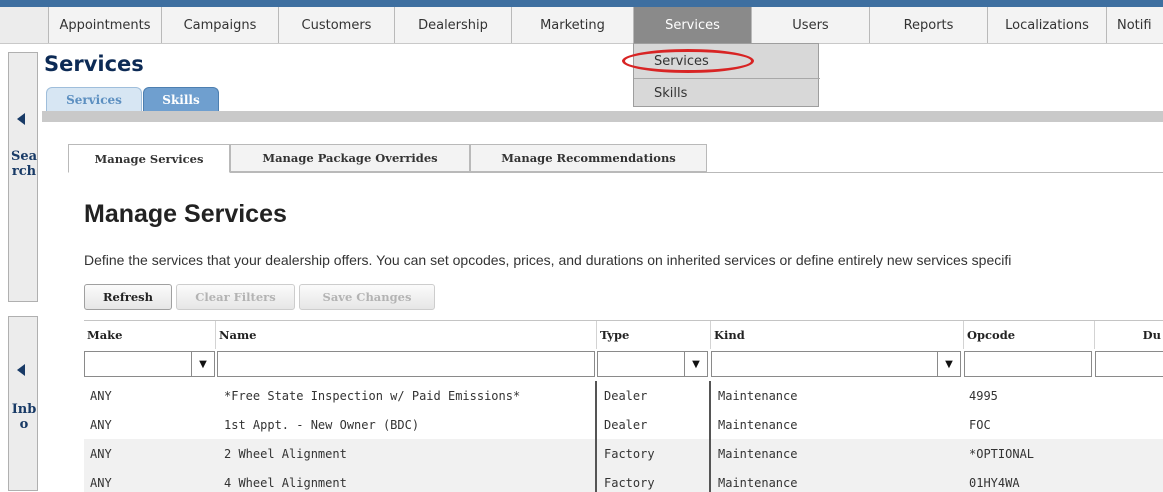 This screenshot has width=1163, height=492. What do you see at coordinates (810, 25) in the screenshot?
I see `nav-item-users: Users` at bounding box center [810, 25].